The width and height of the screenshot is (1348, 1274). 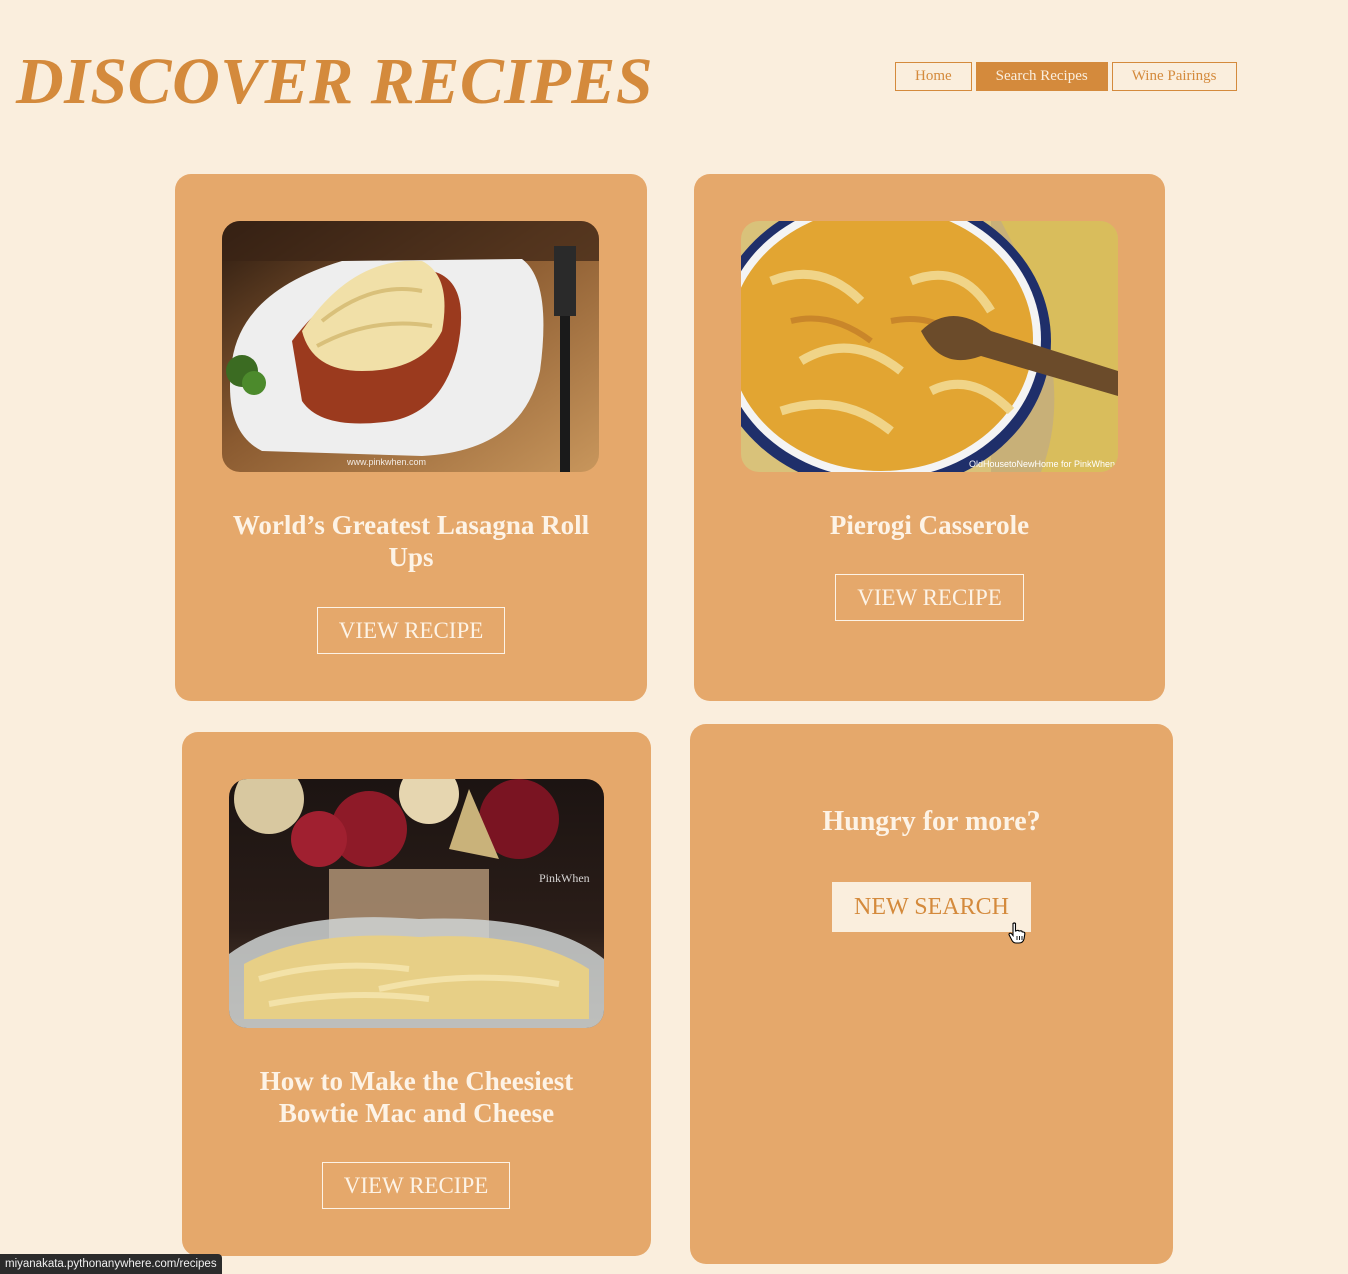 What do you see at coordinates (1174, 76) in the screenshot?
I see `nav-wine-pairings-button: Wine Pairings` at bounding box center [1174, 76].